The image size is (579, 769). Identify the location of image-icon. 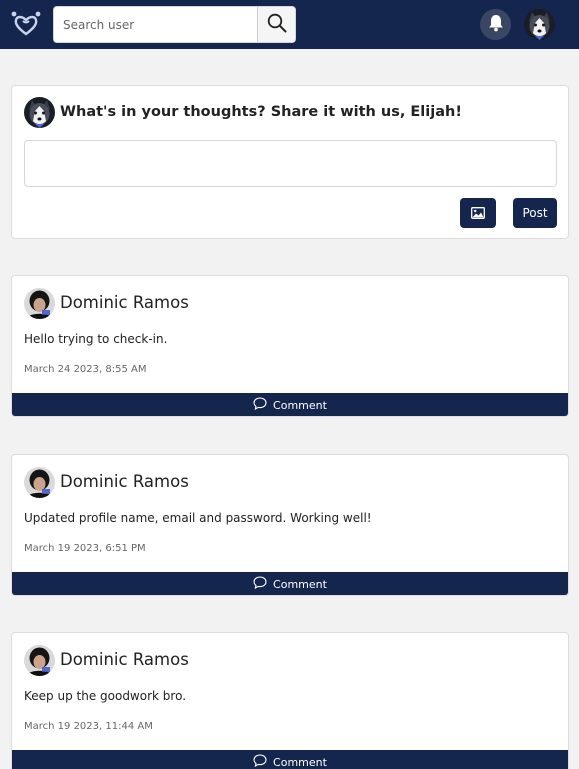
(478, 213).